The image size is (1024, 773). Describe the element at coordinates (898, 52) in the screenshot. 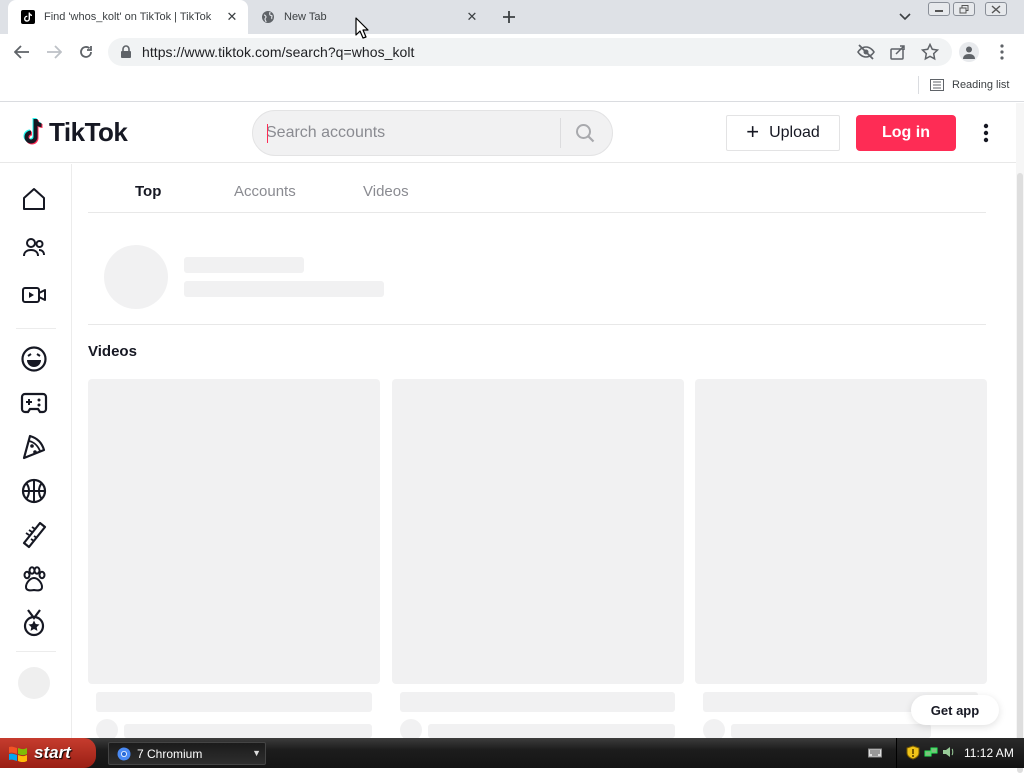

I see `share-icon` at that location.